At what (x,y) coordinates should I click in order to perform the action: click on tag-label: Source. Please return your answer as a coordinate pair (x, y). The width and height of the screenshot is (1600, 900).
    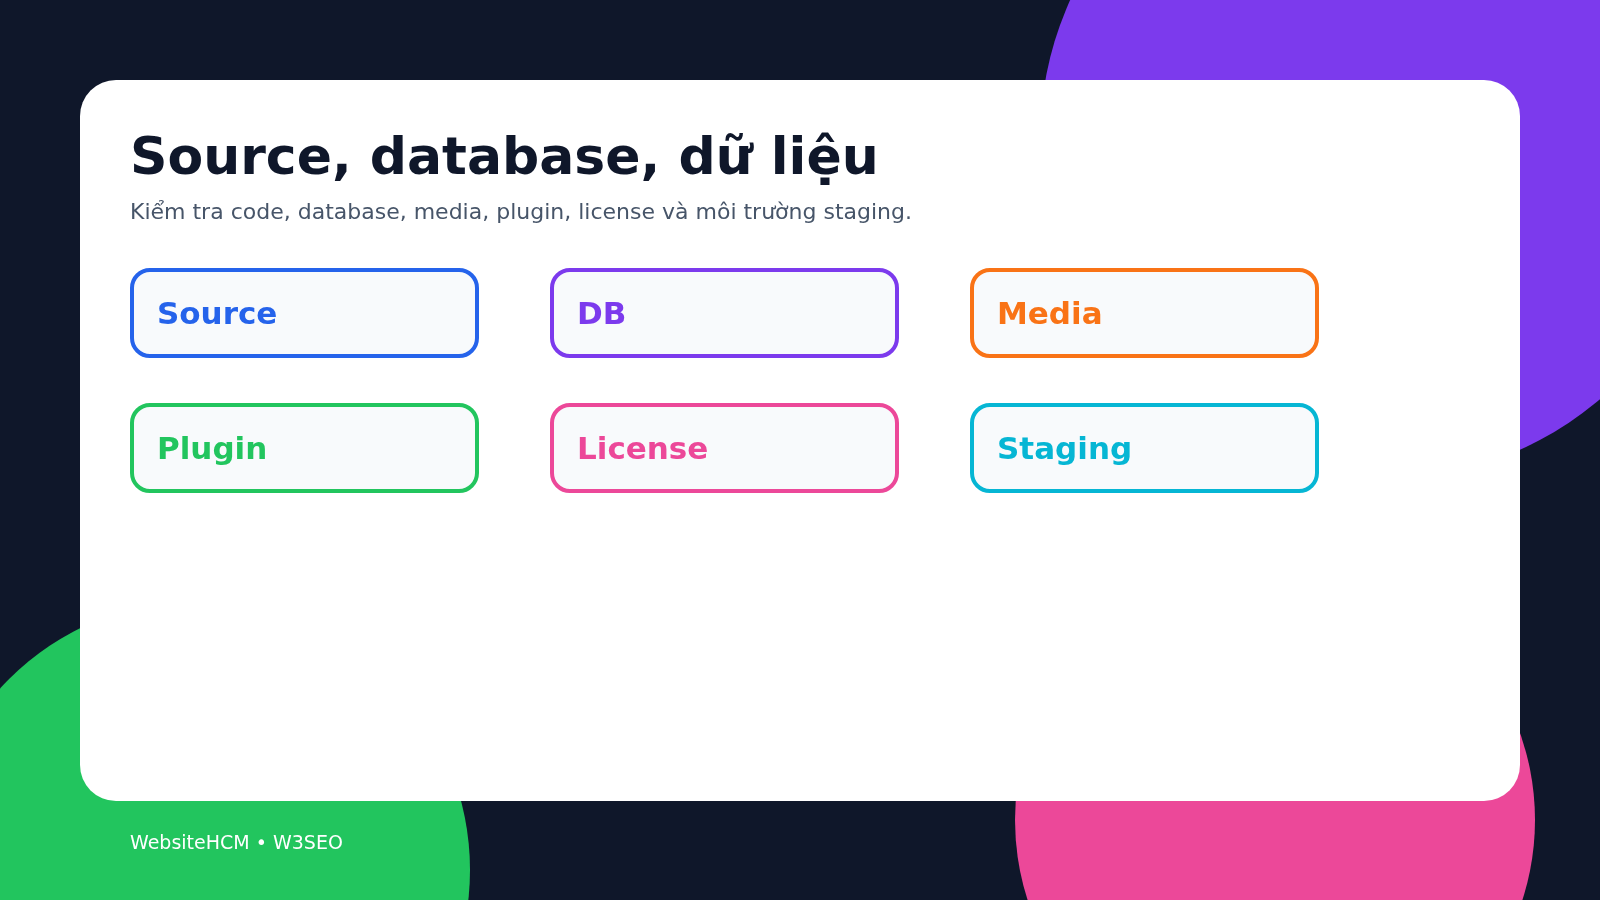
    Looking at the image, I should click on (217, 313).